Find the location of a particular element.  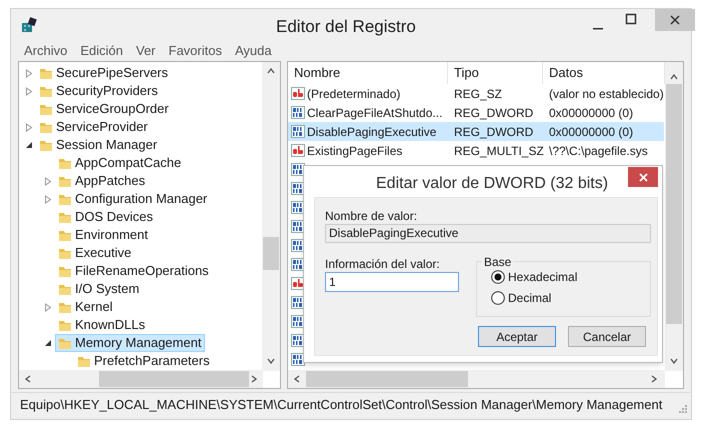

dialog-title: Editar valor de DWORD (32 bits) is located at coordinates (492, 184).